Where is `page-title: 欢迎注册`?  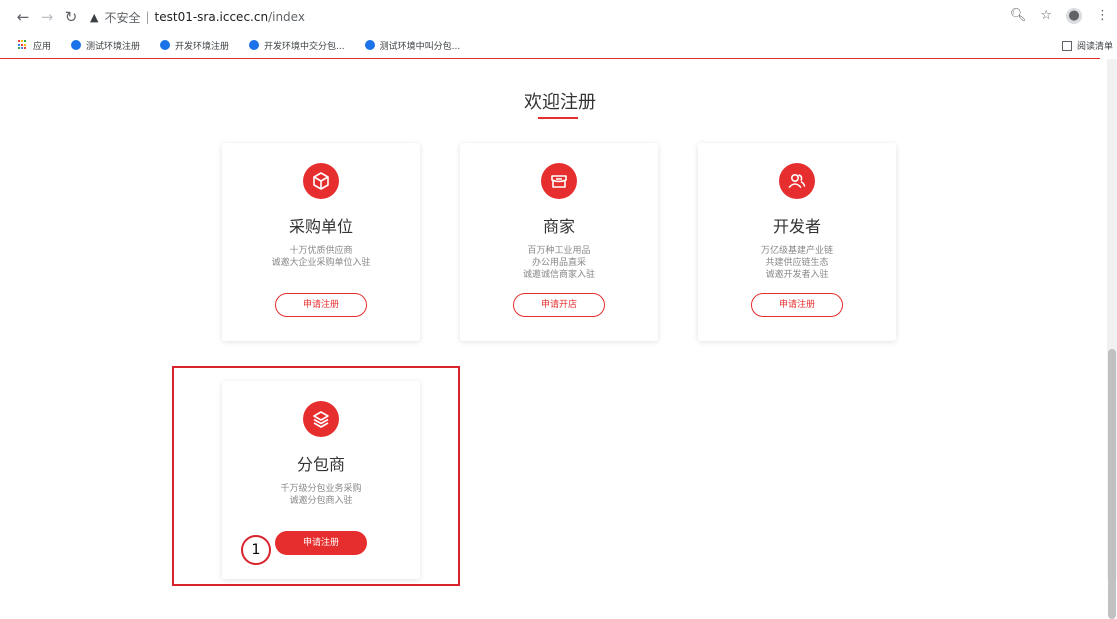 page-title: 欢迎注册 is located at coordinates (560, 102).